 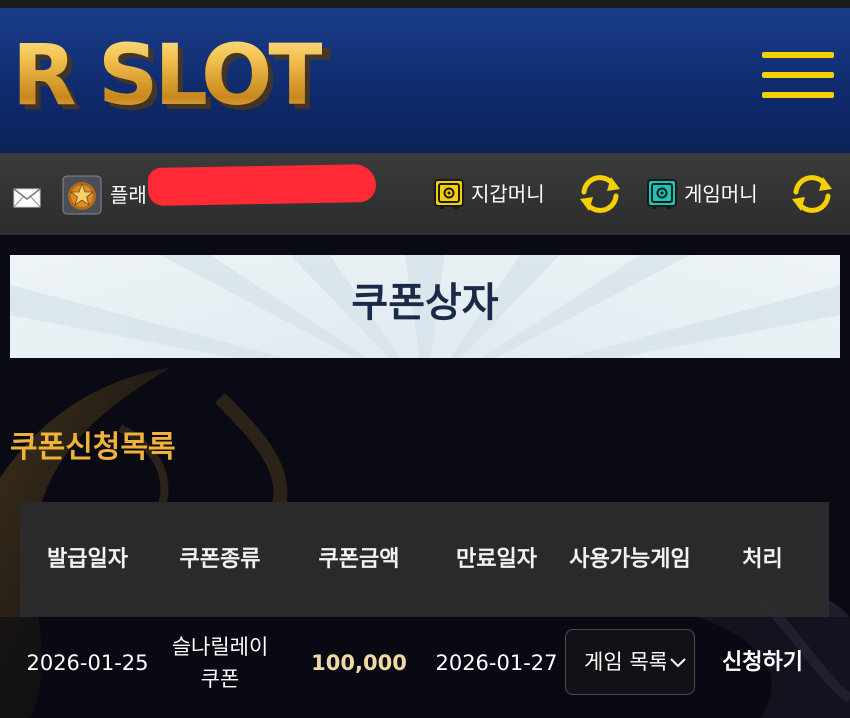 I want to click on game-safe-icon, so click(x=662, y=194).